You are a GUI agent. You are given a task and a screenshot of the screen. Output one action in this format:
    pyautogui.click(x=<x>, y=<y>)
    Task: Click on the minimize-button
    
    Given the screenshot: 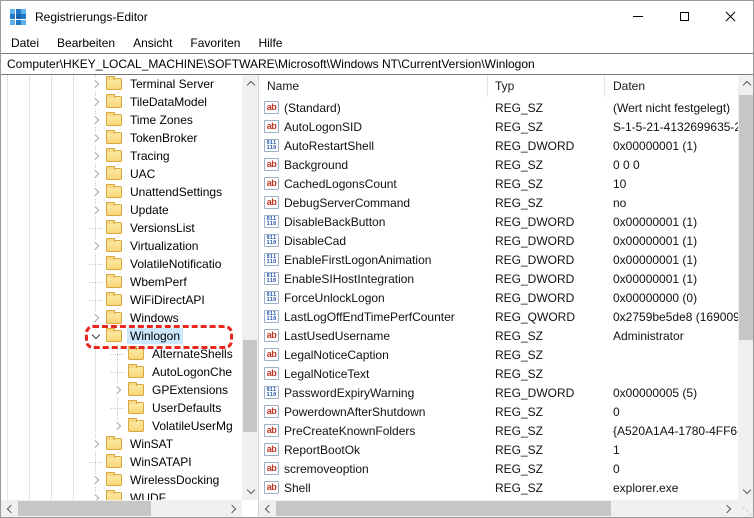 What is the action you would take?
    pyautogui.click(x=638, y=16)
    